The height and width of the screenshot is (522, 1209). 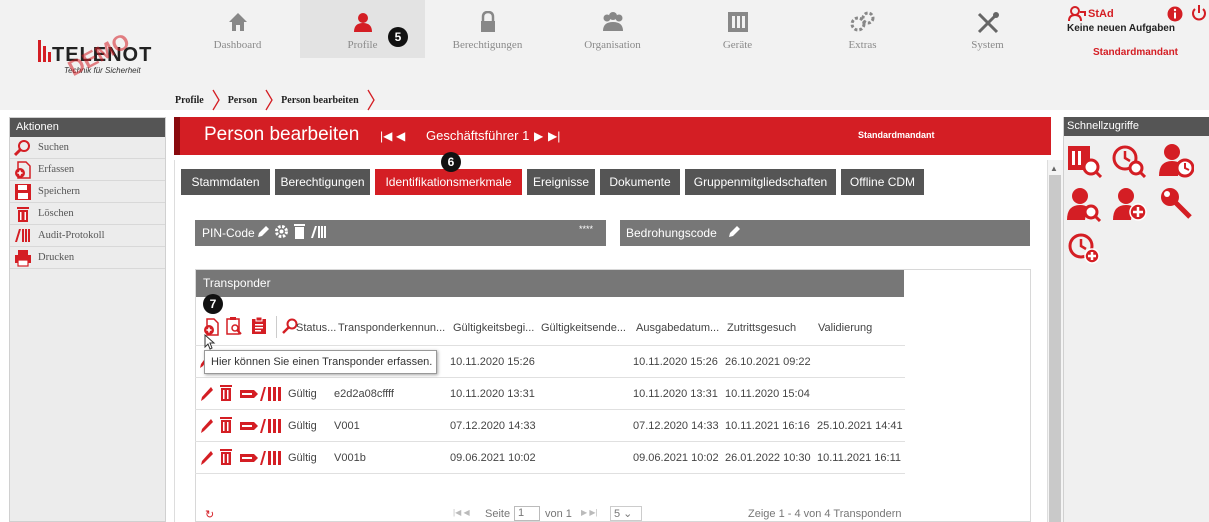 I want to click on person-add-icon, so click(x=1130, y=204).